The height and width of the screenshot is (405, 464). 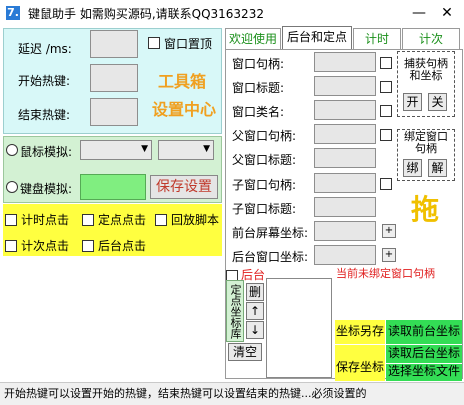 I want to click on clear-button: 清空, so click(x=245, y=352).